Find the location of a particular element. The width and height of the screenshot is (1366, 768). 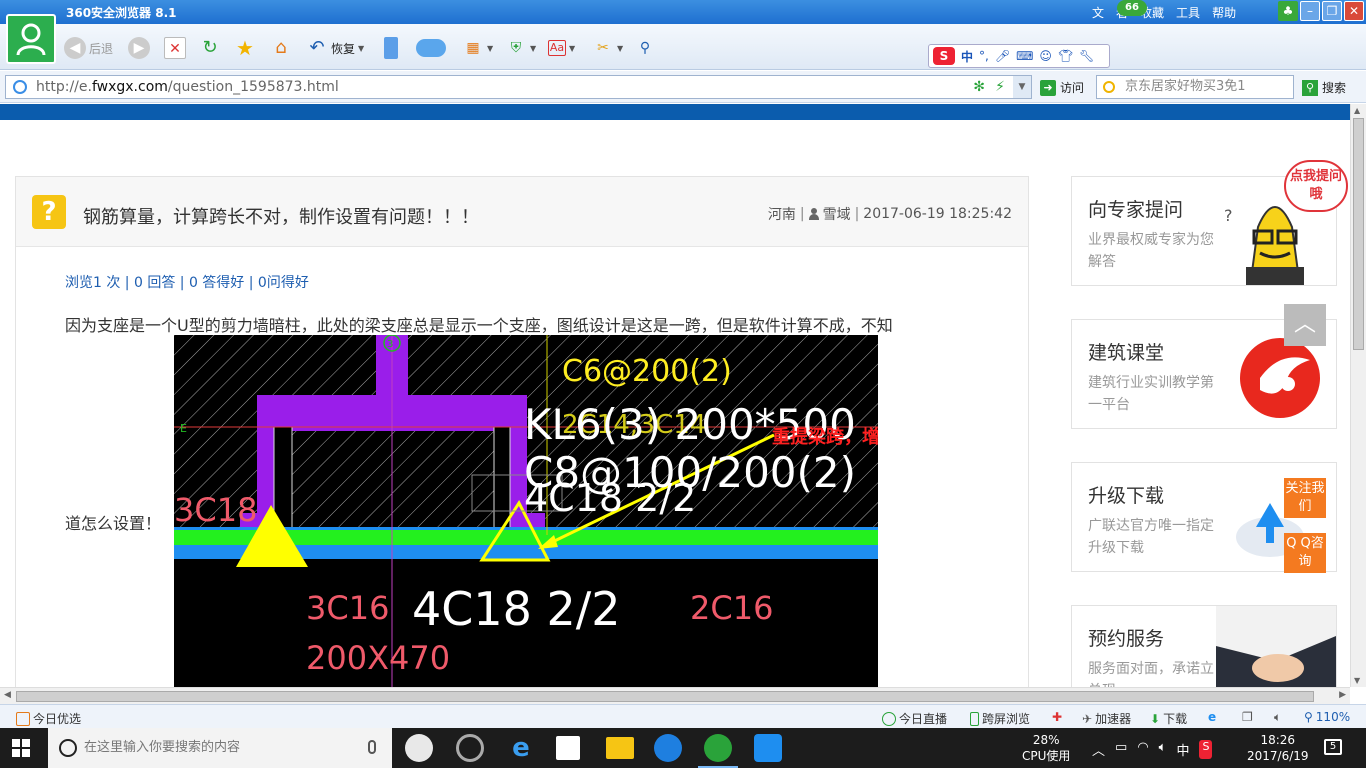

screenshot-button: ✂ ▼ is located at coordinates (607, 48).